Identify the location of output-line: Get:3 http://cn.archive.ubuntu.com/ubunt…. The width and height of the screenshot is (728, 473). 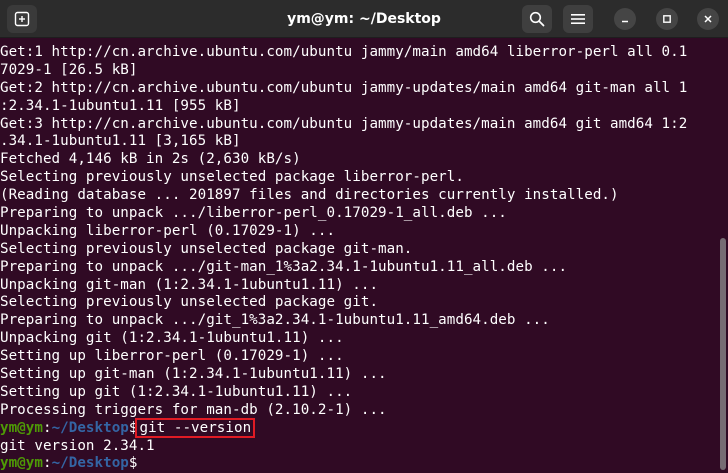
(344, 123).